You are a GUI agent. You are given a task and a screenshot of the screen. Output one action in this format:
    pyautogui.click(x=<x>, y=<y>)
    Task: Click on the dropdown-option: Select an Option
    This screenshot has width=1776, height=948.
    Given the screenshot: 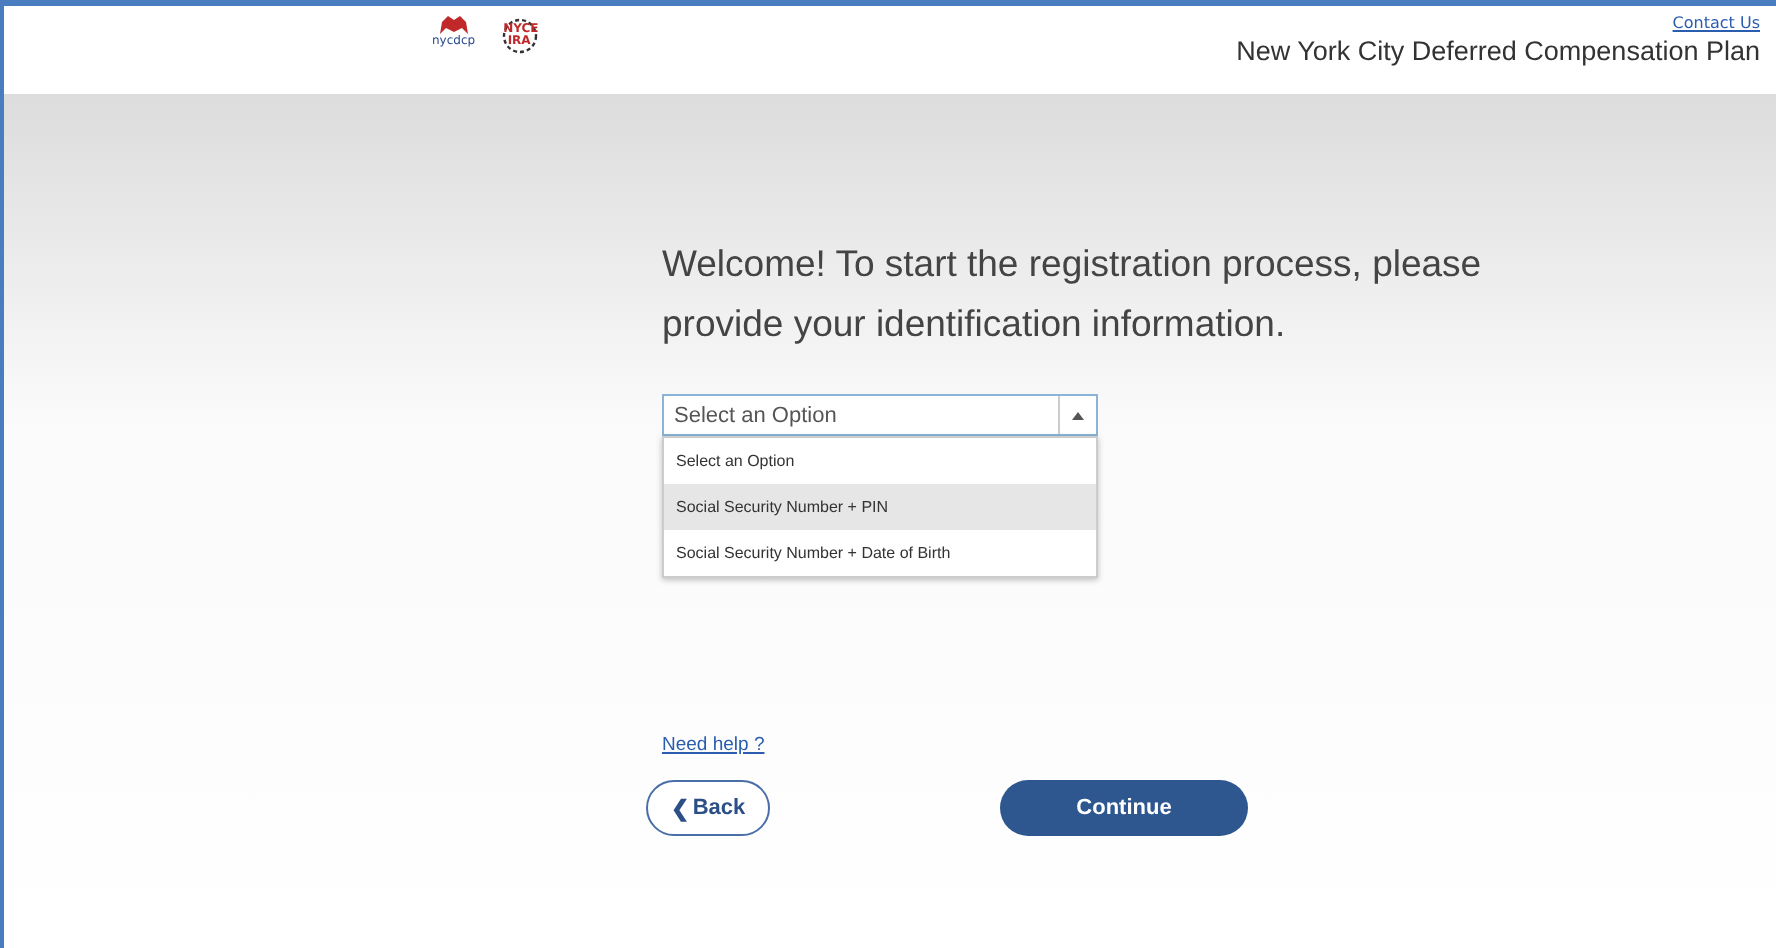 What is the action you would take?
    pyautogui.click(x=880, y=461)
    